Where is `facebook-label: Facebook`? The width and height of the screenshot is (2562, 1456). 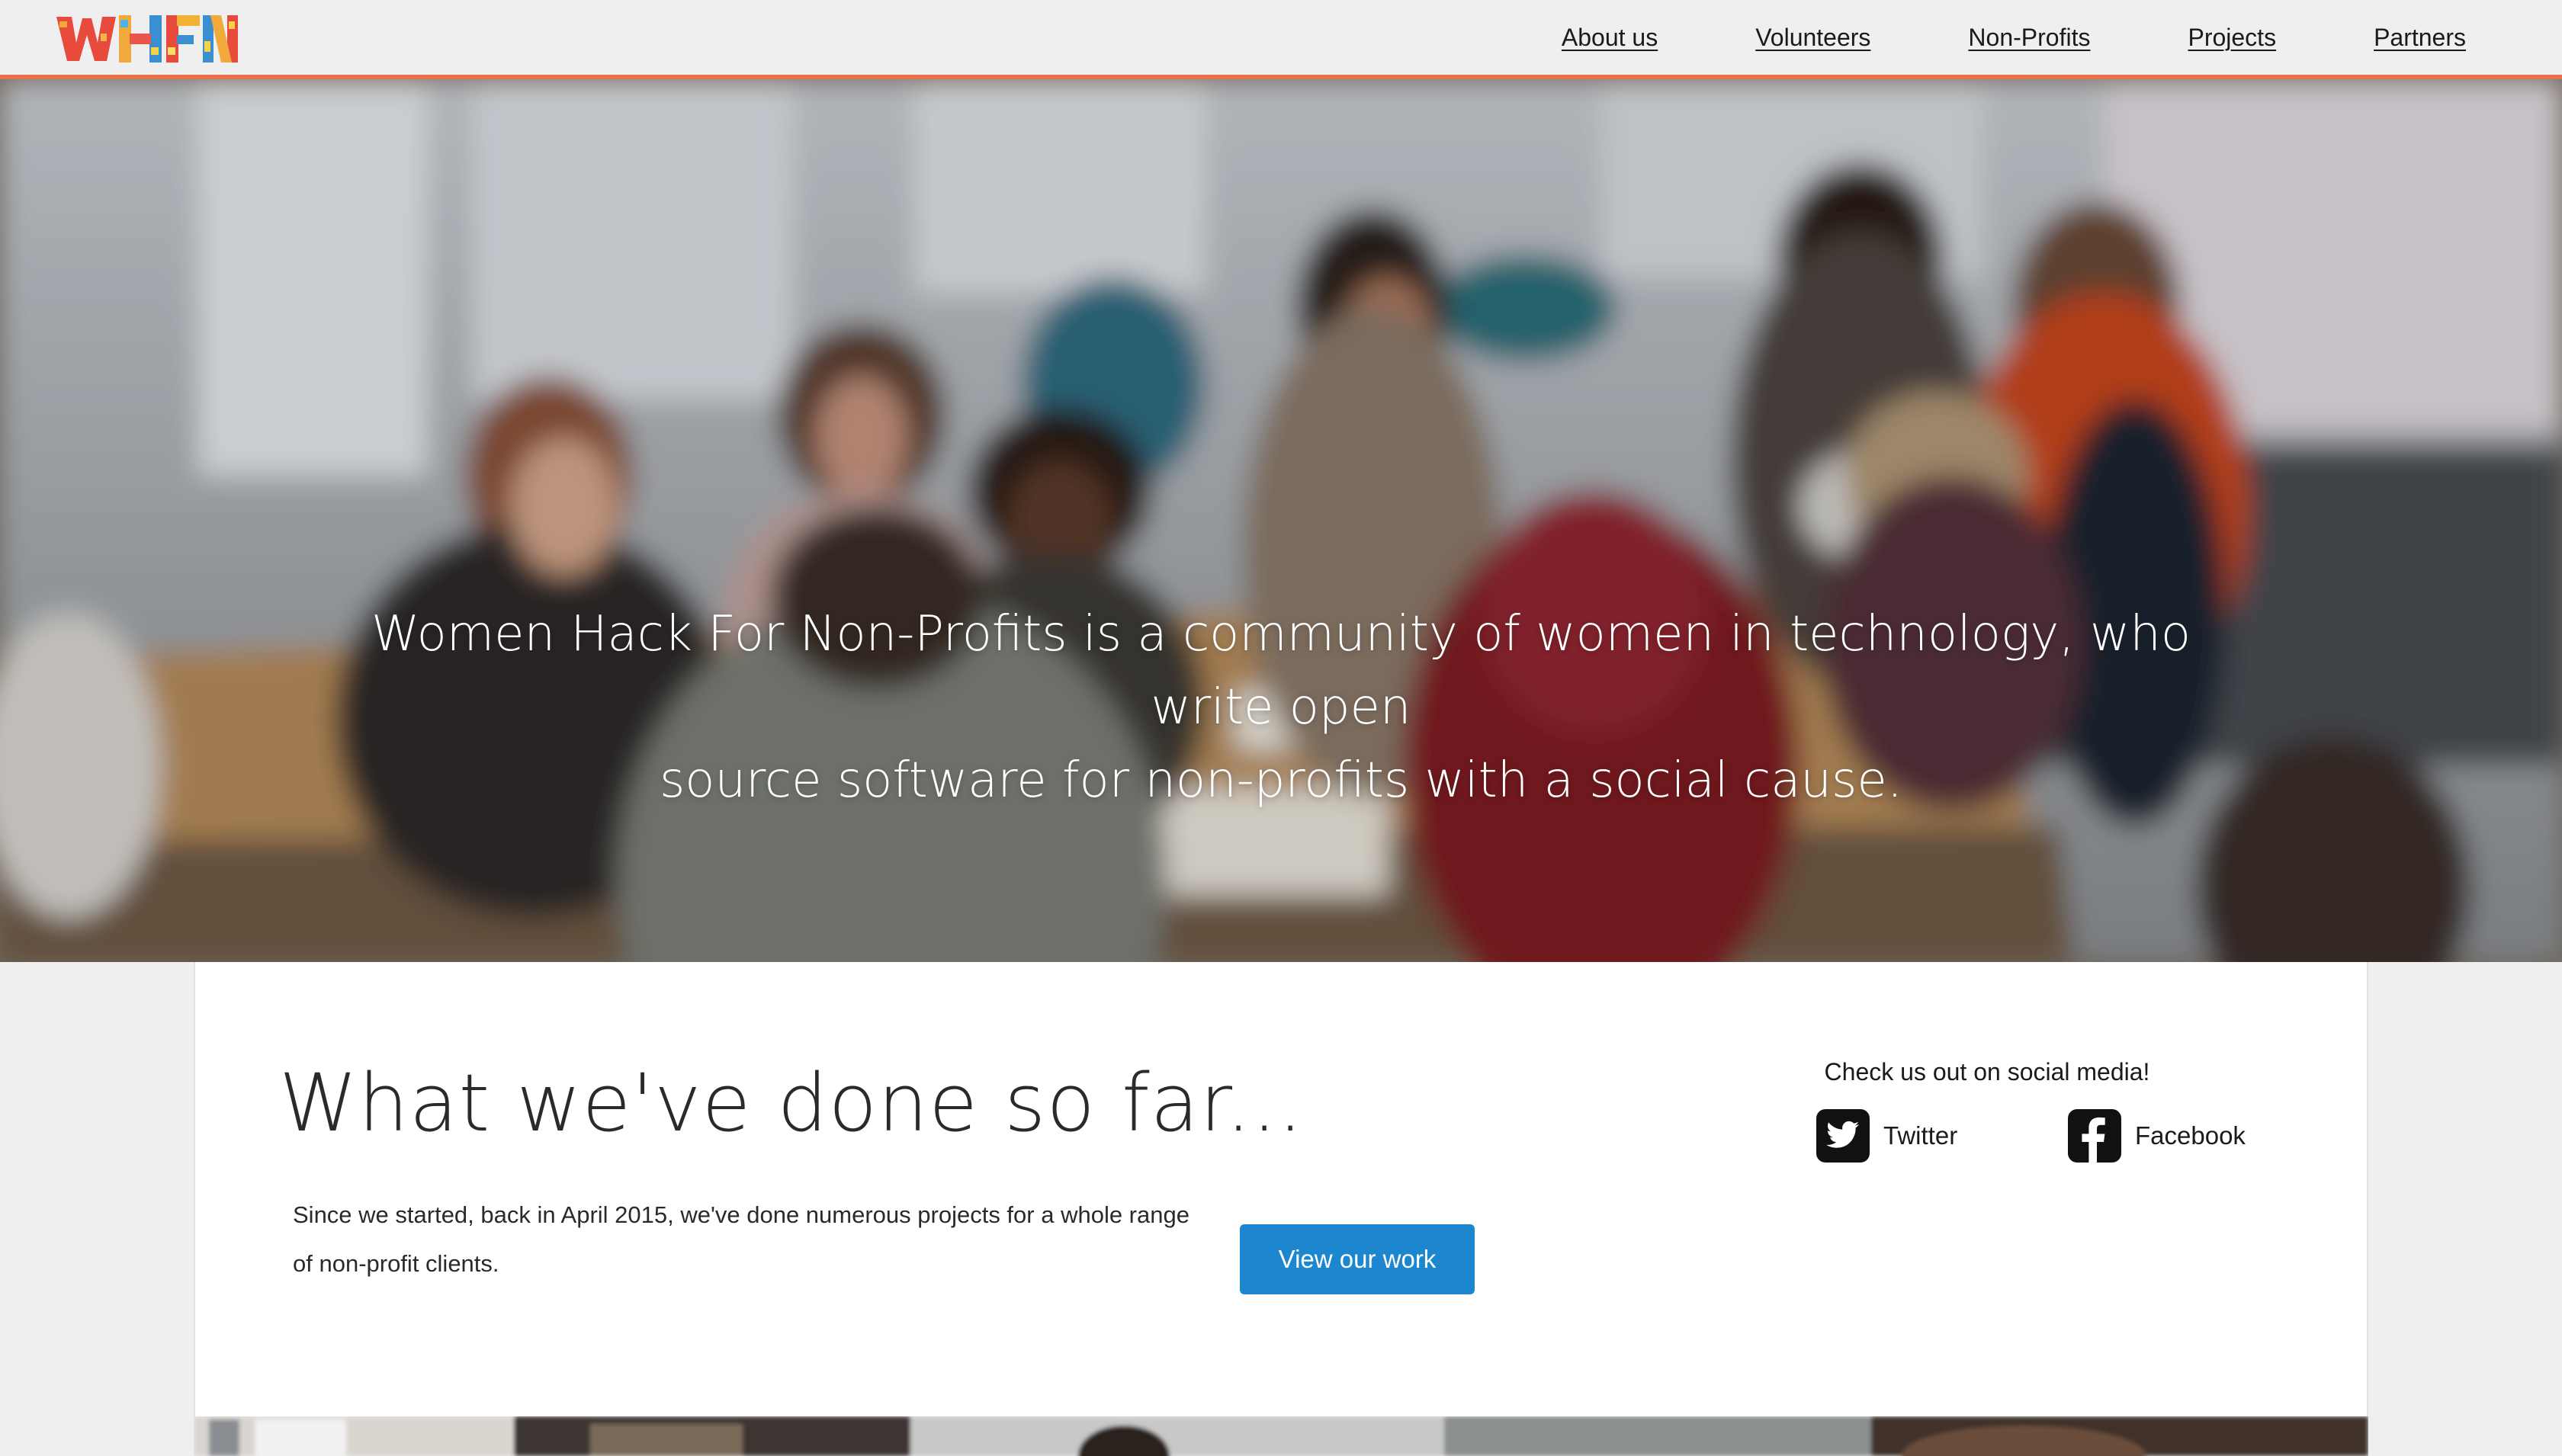
facebook-label: Facebook is located at coordinates (2190, 1135).